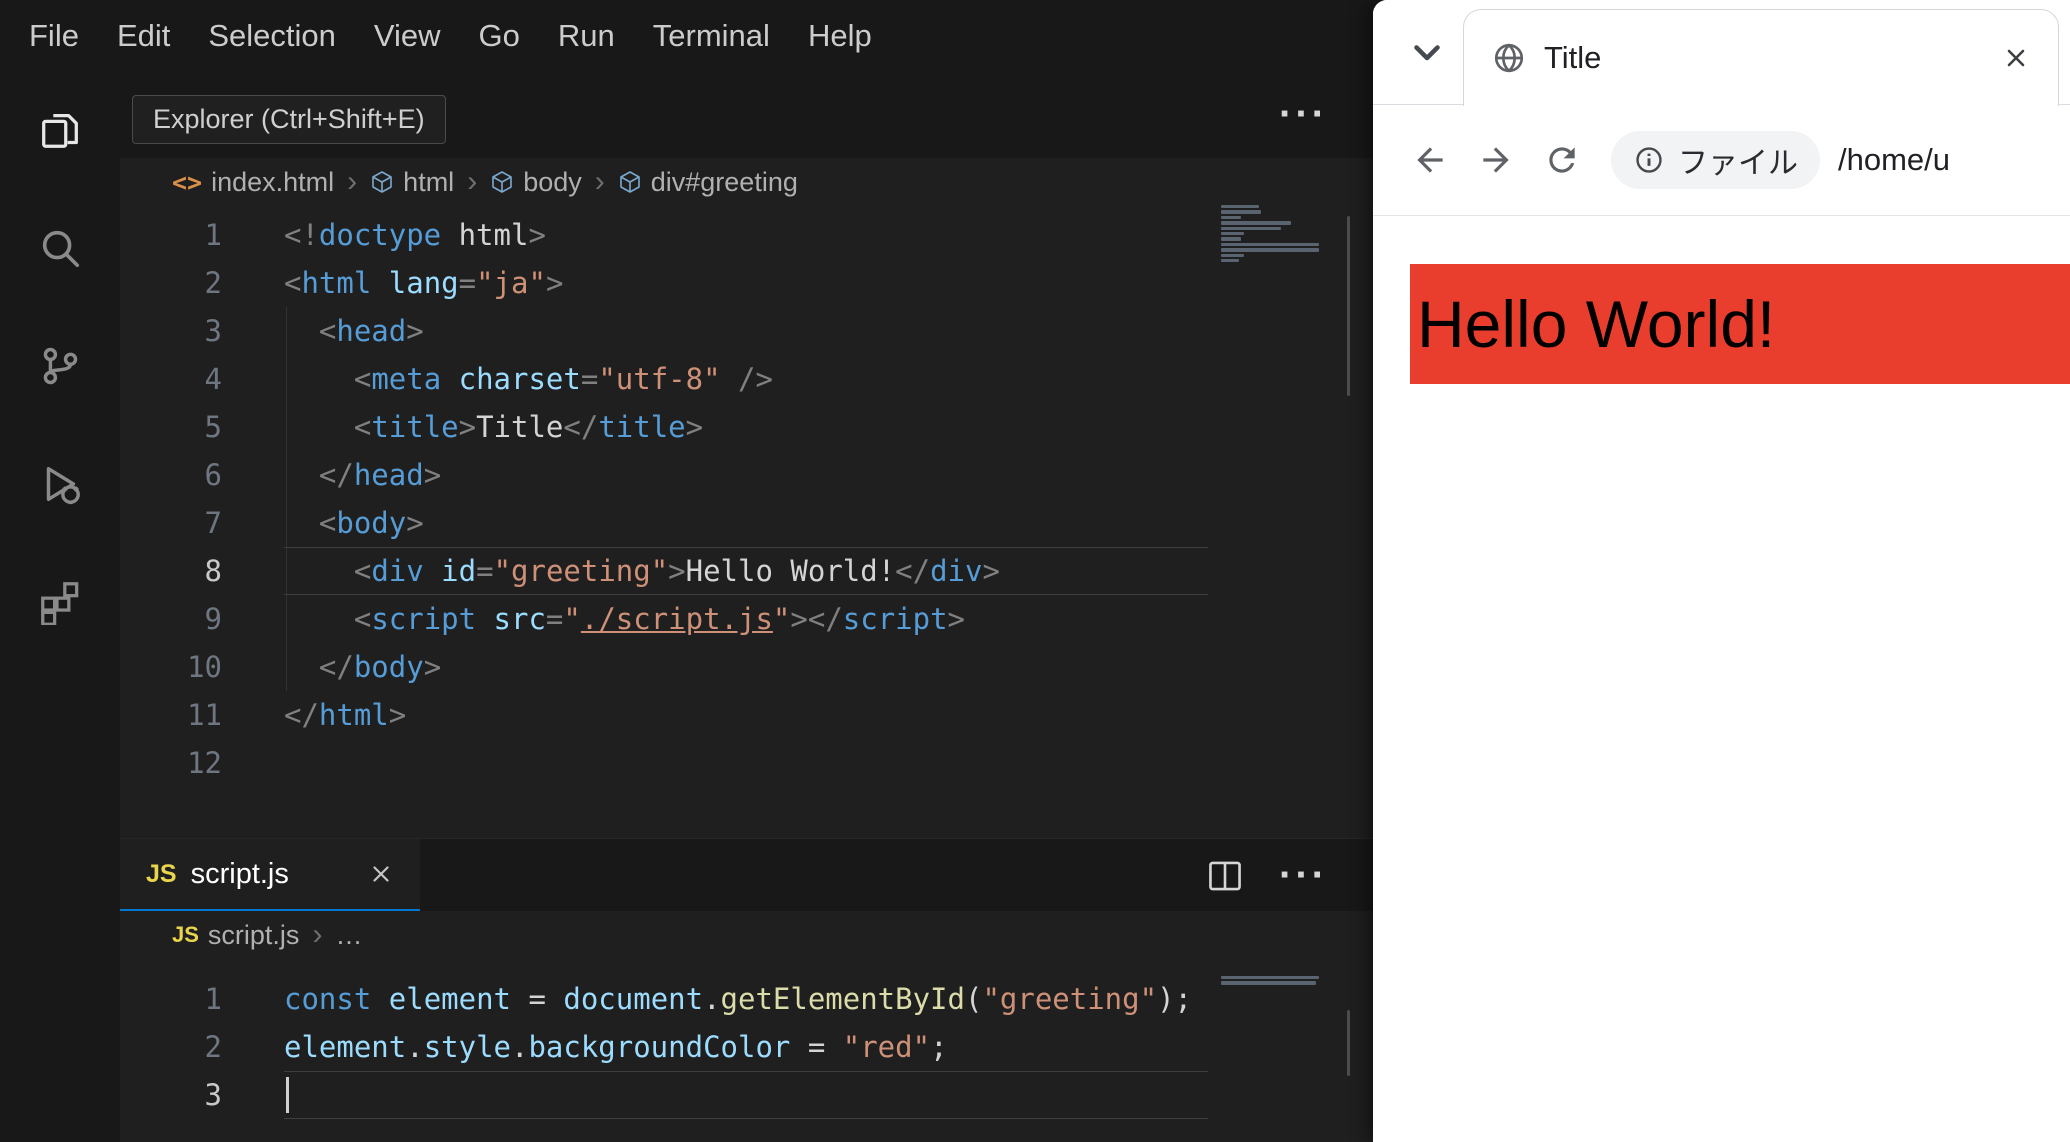 Image resolution: width=2070 pixels, height=1142 pixels. I want to click on menu-item-selection: Selection, so click(272, 36).